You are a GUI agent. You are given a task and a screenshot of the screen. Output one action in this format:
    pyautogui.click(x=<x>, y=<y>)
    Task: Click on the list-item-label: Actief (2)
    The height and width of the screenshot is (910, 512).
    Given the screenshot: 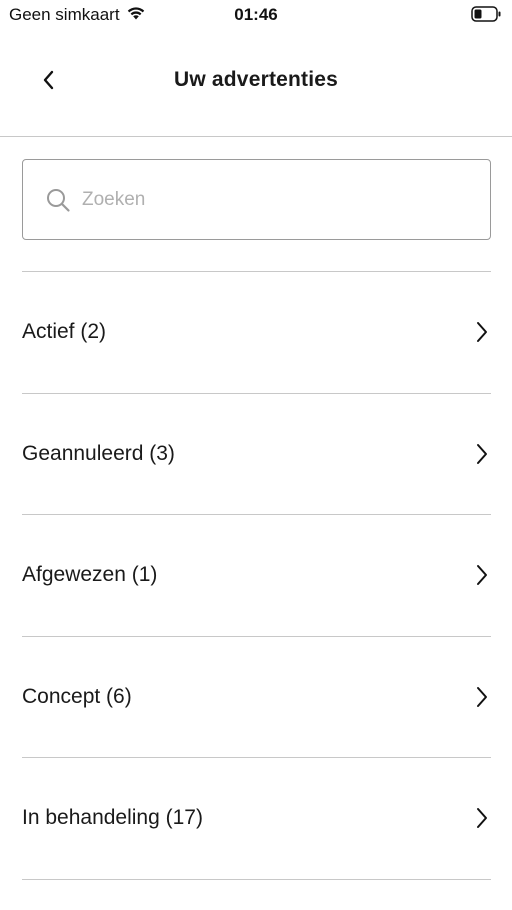 What is the action you would take?
    pyautogui.click(x=64, y=332)
    